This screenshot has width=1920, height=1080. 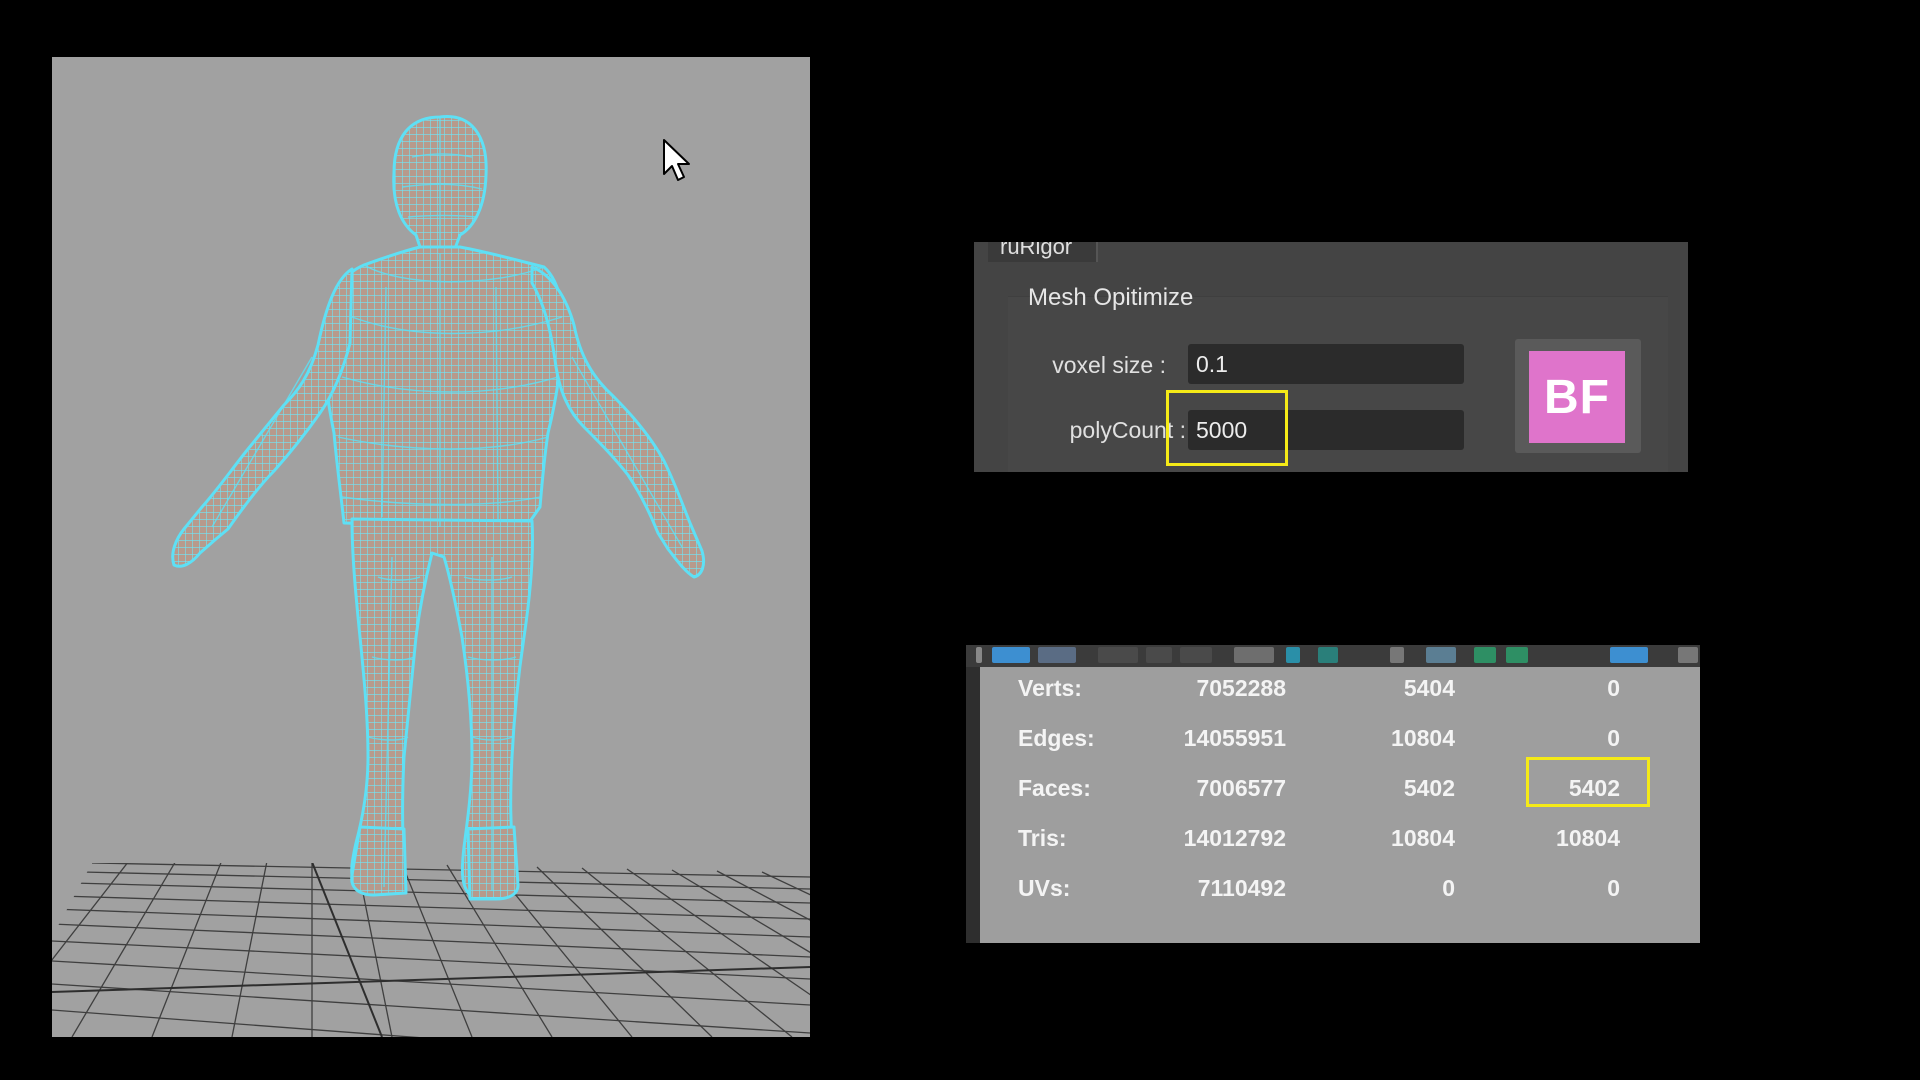 I want to click on bf-button-frame: BF, so click(x=1578, y=396).